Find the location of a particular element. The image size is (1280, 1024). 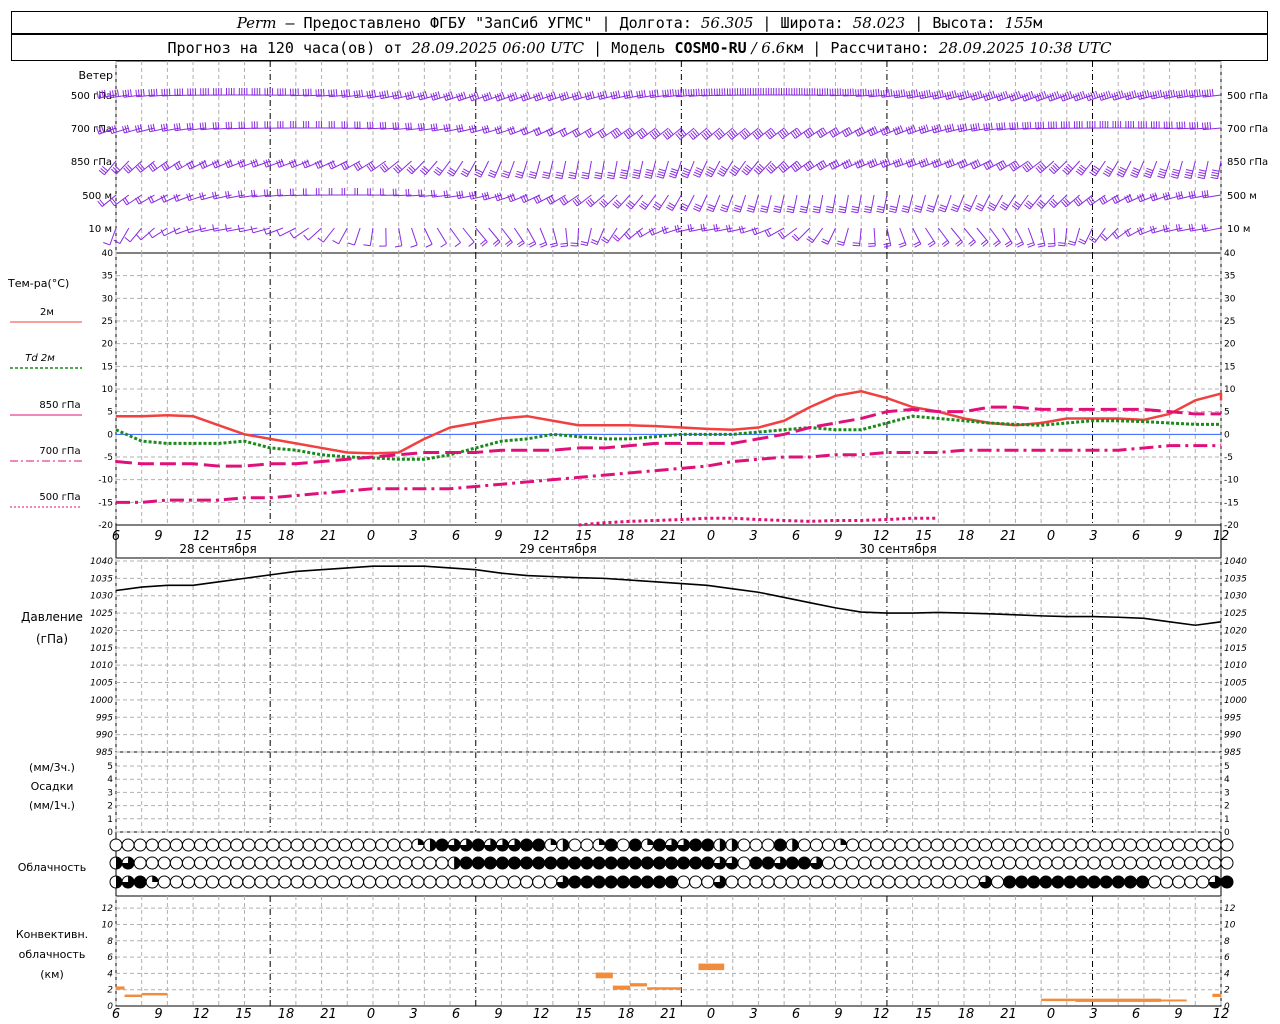

time-tick-label: 9 is located at coordinates (158, 536).